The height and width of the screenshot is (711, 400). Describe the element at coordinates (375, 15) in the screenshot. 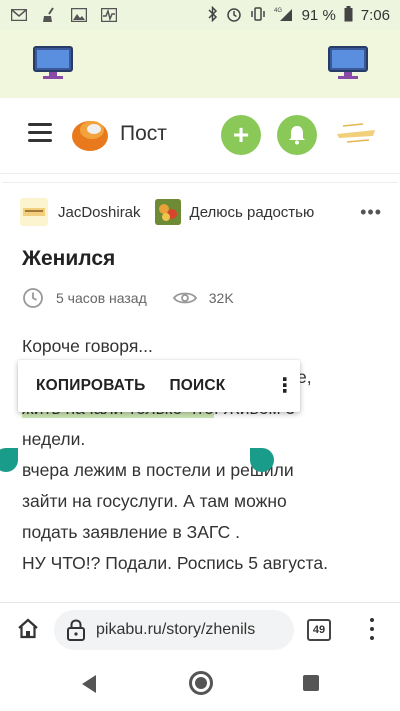

I see `clock: 7:06` at that location.